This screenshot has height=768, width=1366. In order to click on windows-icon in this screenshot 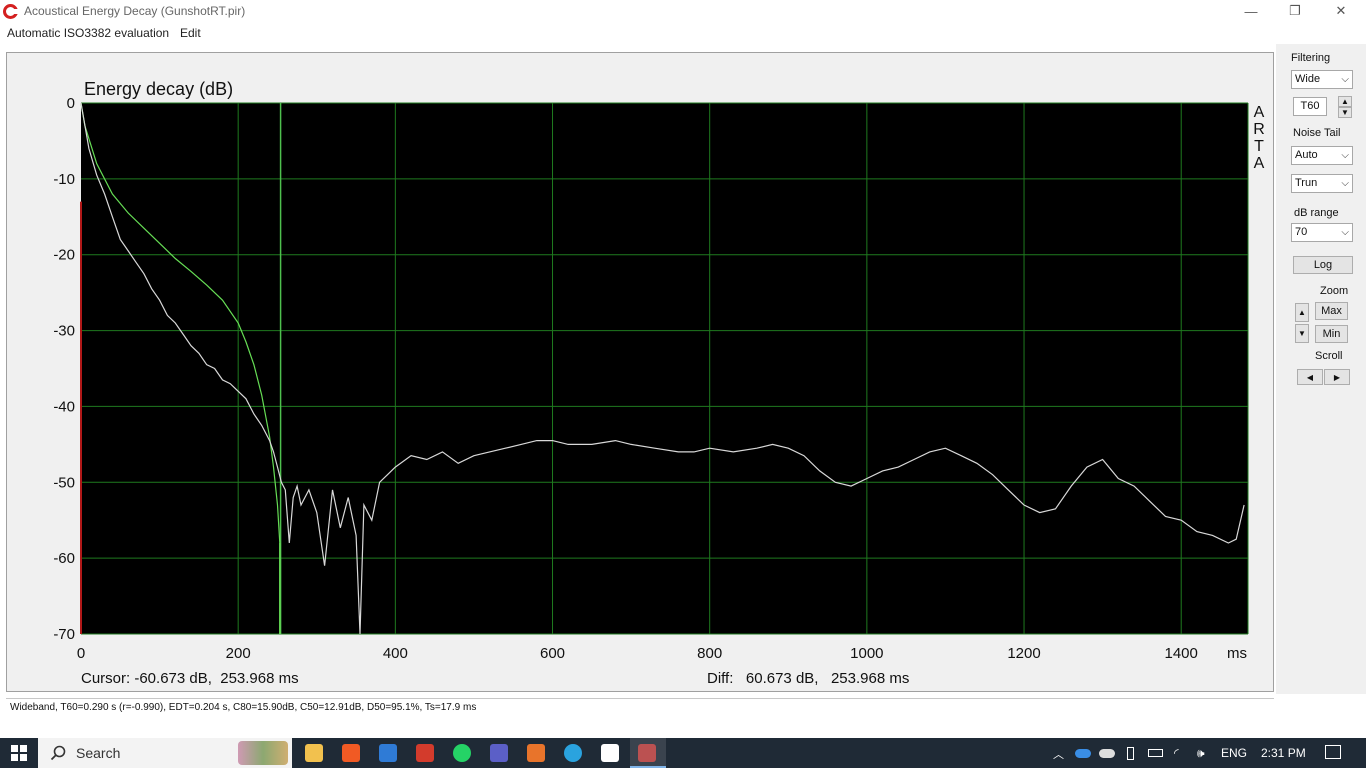, I will do `click(19, 753)`.